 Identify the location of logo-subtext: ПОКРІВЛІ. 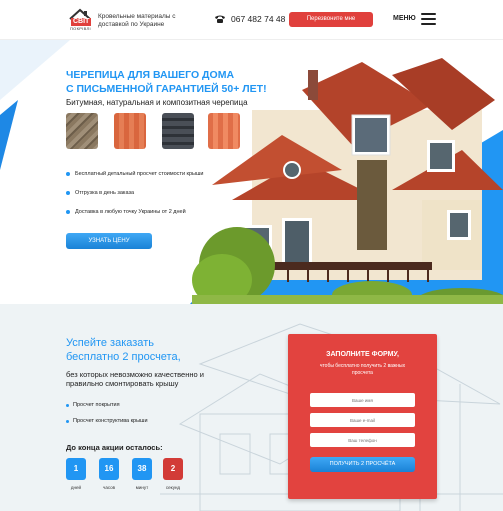
(80, 28).